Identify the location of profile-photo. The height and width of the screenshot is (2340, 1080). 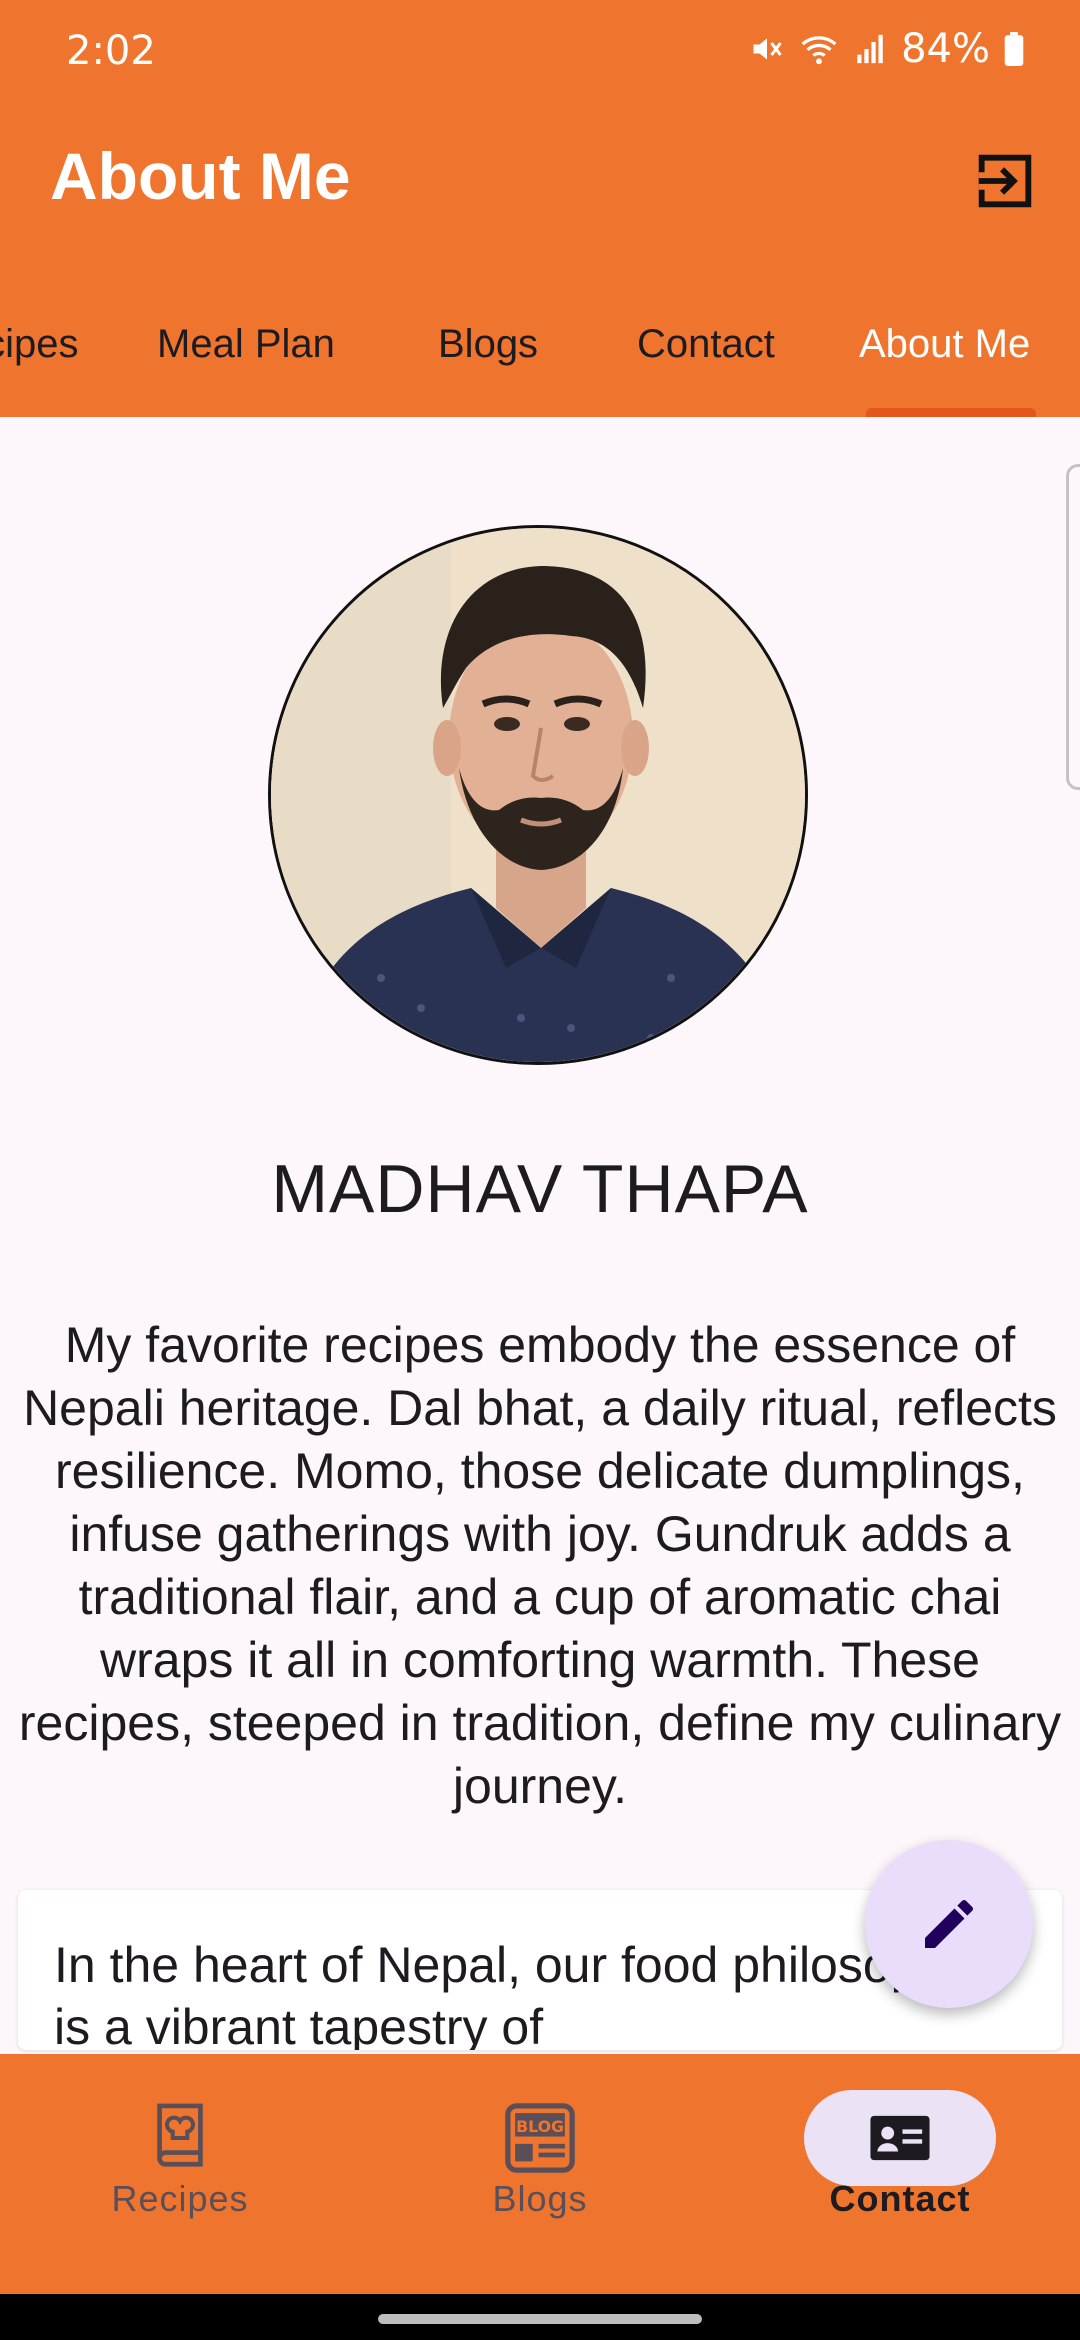
(538, 795).